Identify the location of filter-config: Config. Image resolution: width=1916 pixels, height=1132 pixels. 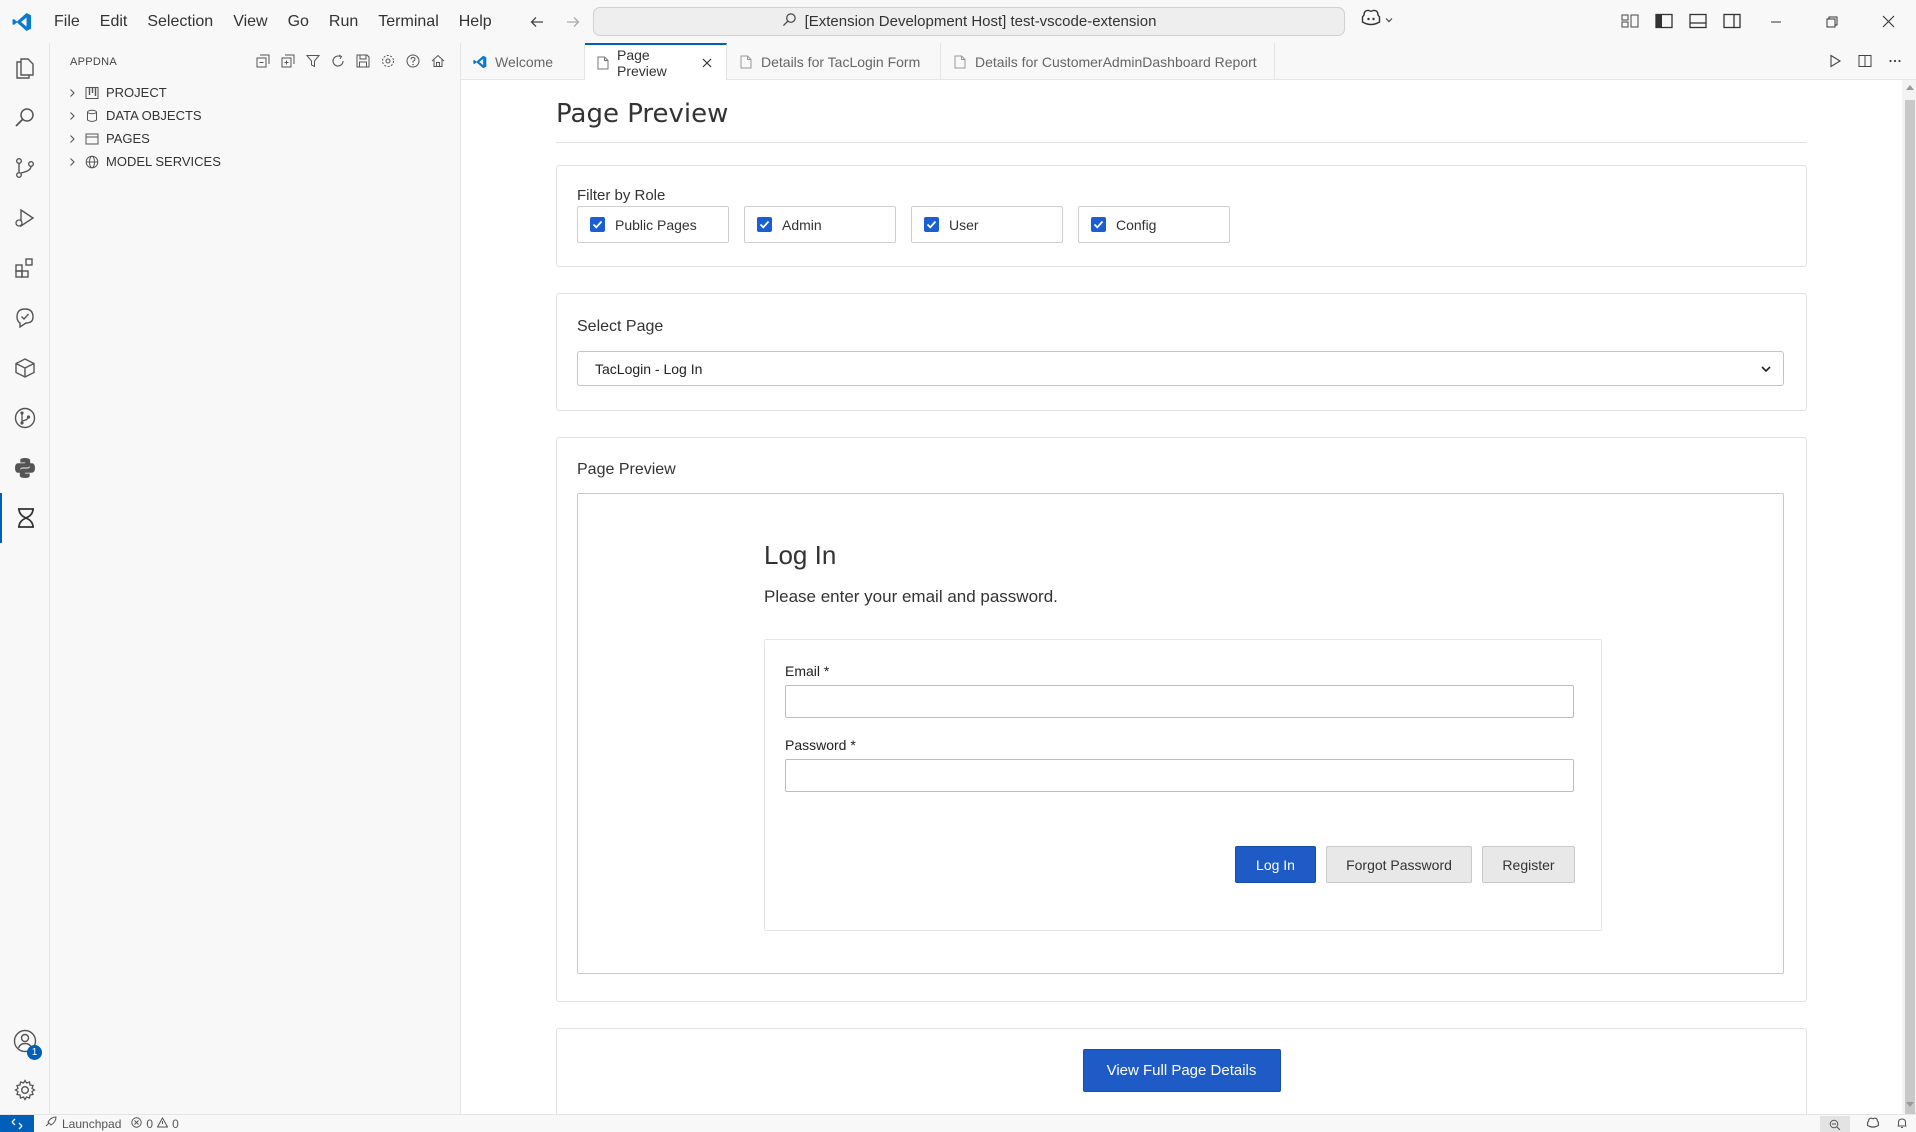
(1154, 224).